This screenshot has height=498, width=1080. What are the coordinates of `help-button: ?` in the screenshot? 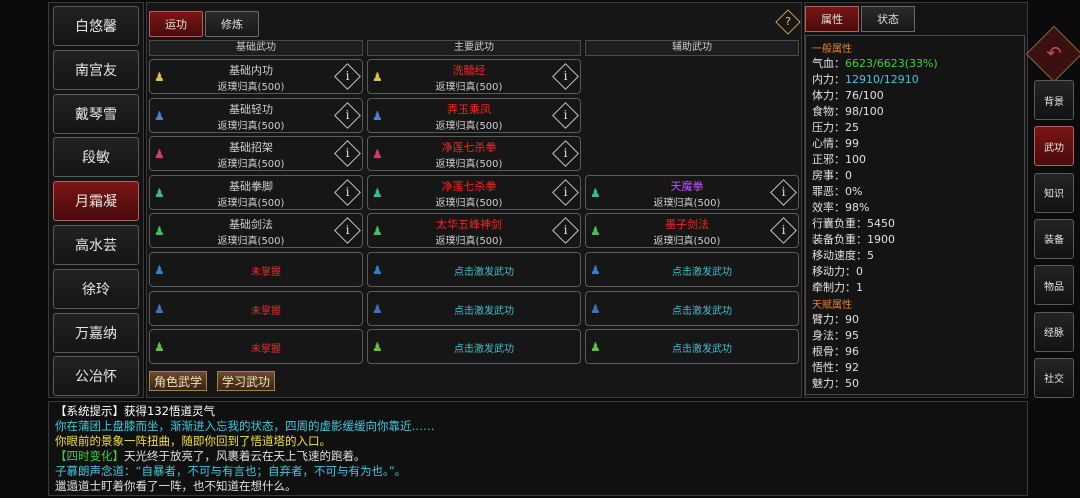 It's located at (788, 22).